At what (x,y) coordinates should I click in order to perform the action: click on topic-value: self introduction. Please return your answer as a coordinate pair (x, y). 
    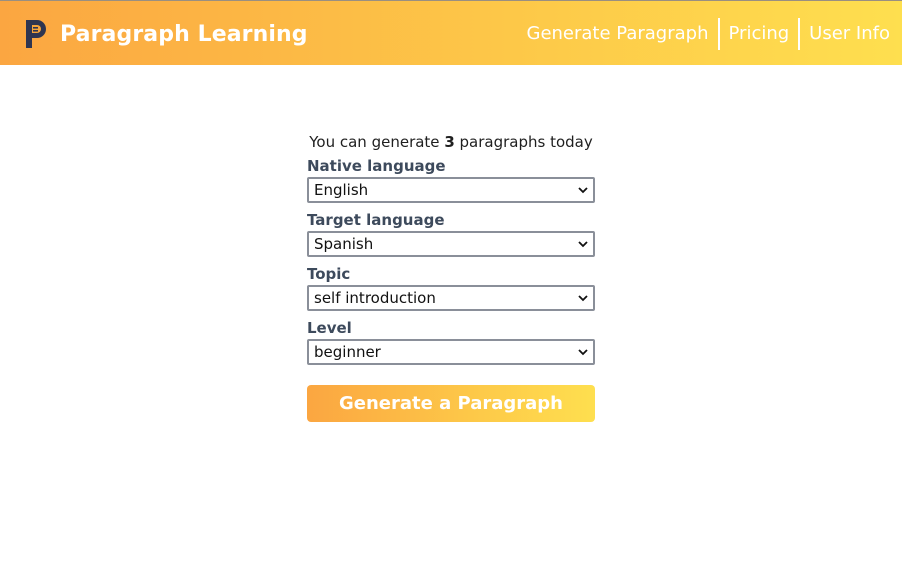
    Looking at the image, I should click on (375, 298).